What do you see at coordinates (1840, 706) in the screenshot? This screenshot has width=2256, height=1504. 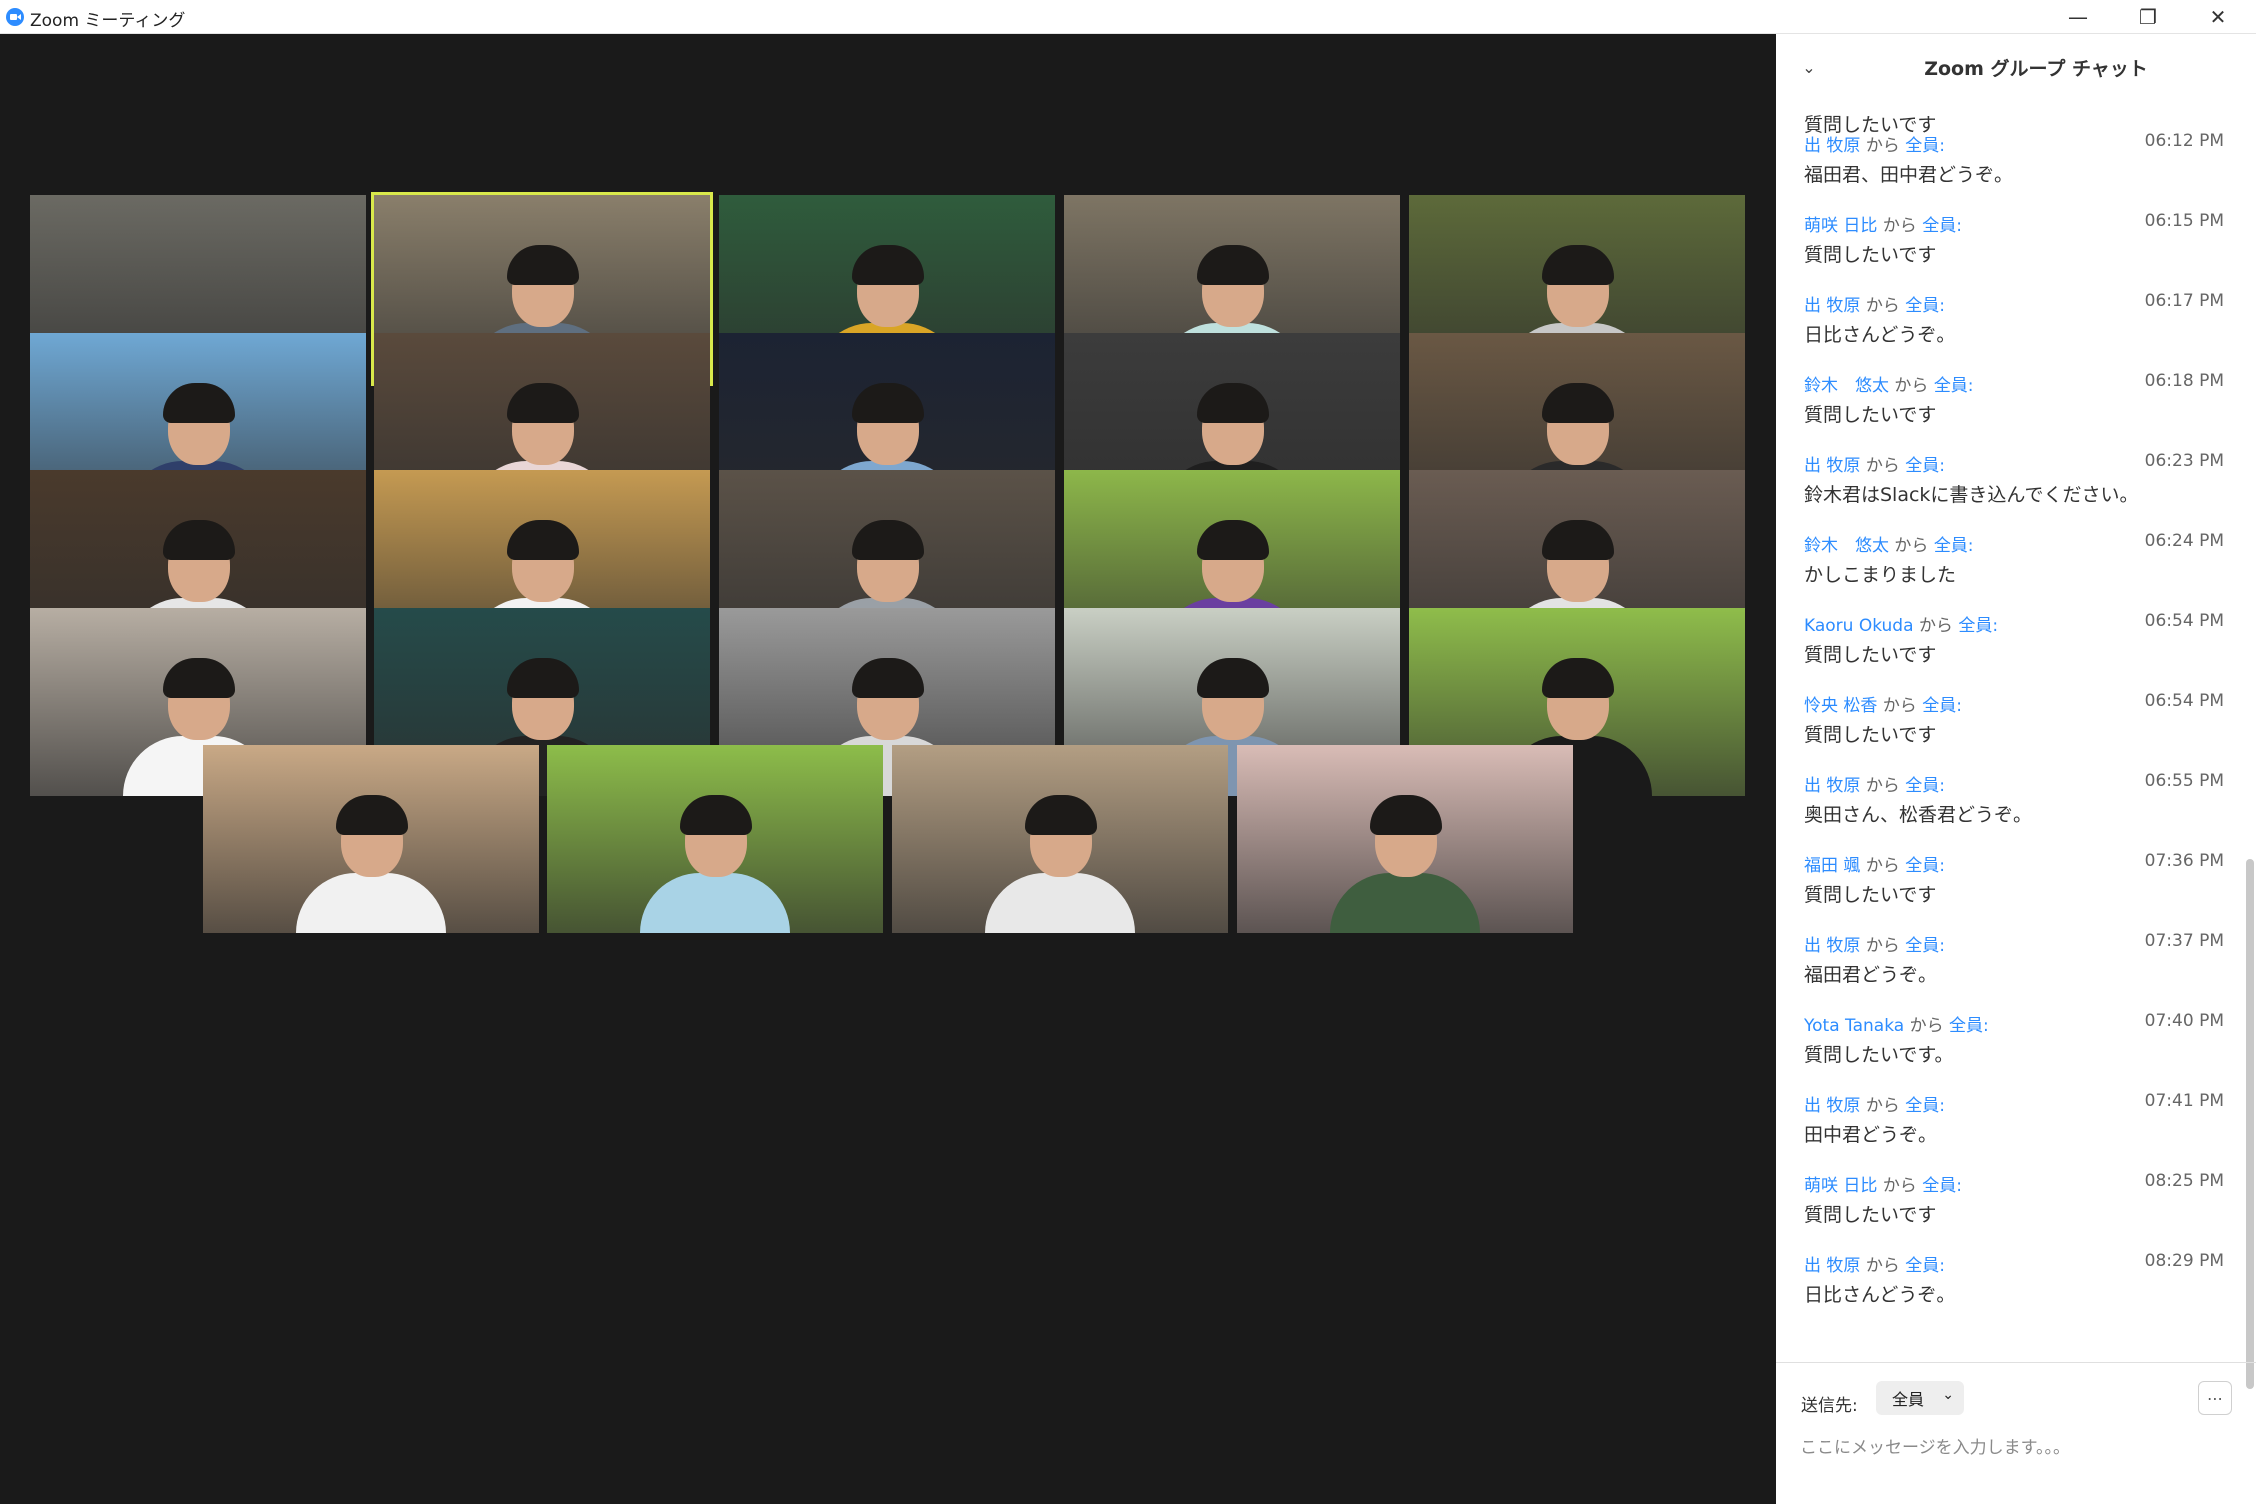 I see `chat-sender: 怜央 松香` at bounding box center [1840, 706].